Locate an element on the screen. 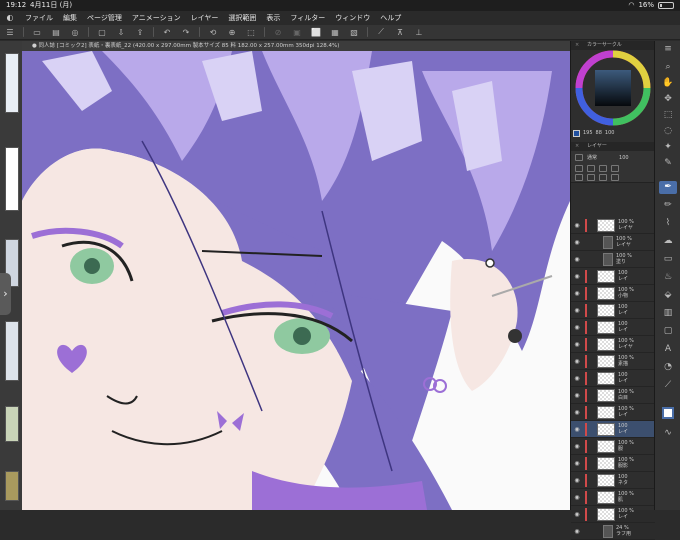 This screenshot has width=680, height=540. eraser-icon: ▭ is located at coordinates (668, 259).